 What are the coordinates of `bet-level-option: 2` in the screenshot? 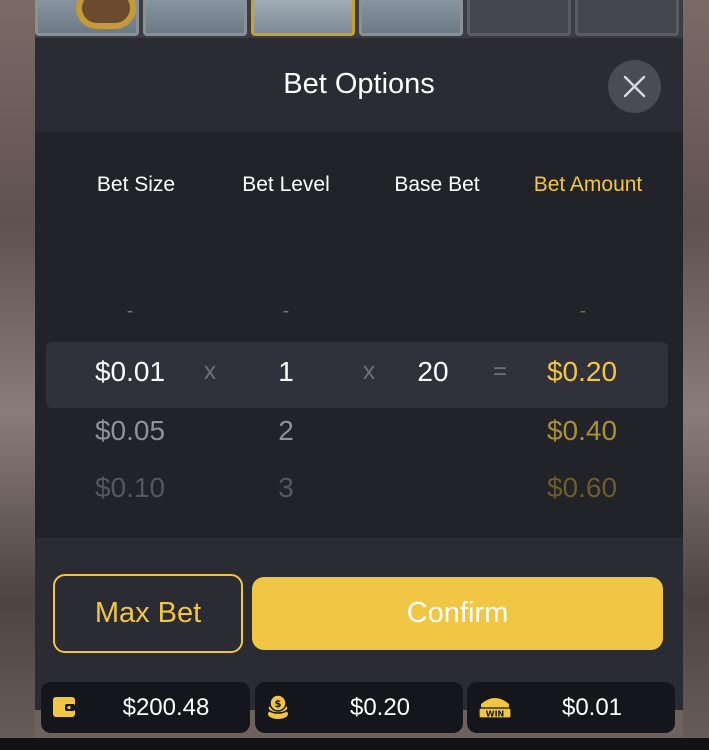 It's located at (286, 431).